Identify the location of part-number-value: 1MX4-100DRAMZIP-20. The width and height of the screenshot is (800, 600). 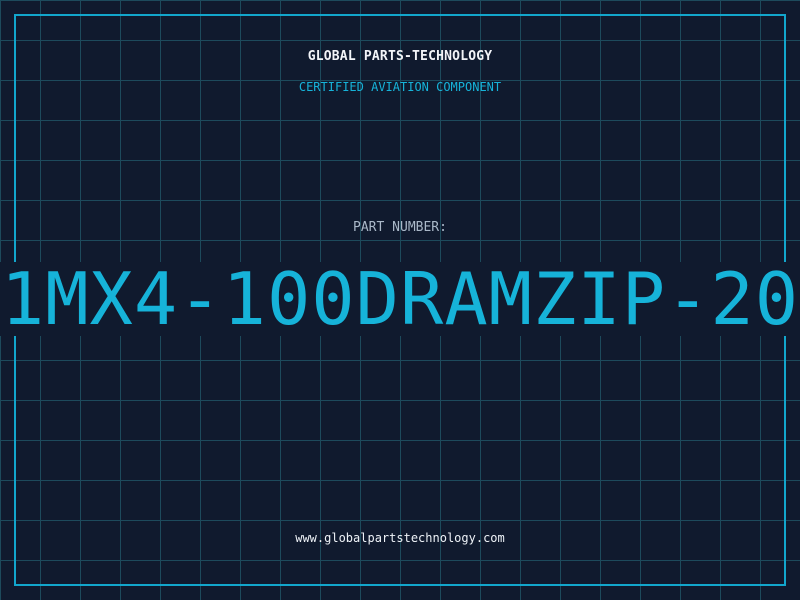
(400, 299).